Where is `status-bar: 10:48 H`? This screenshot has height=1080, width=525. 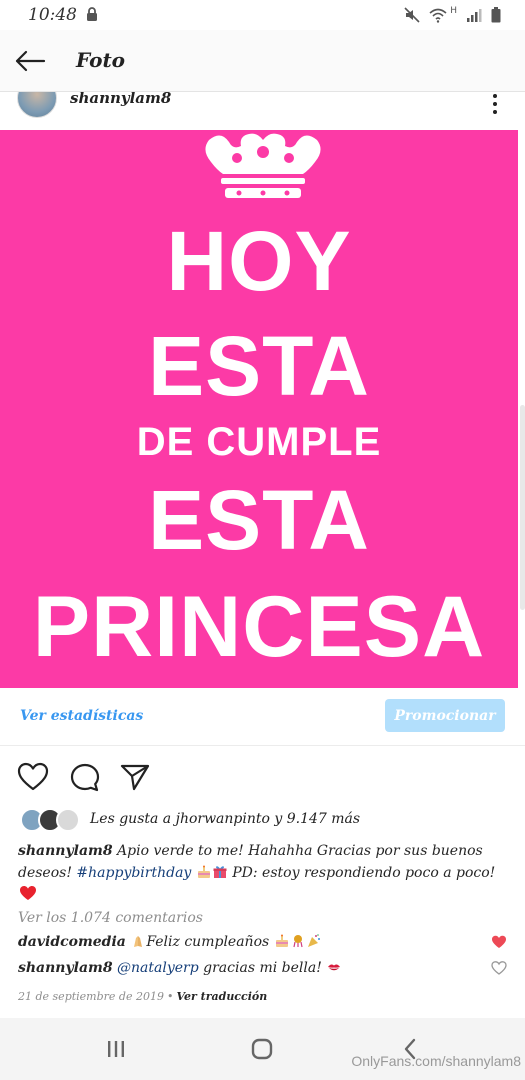
status-bar: 10:48 H is located at coordinates (262, 15).